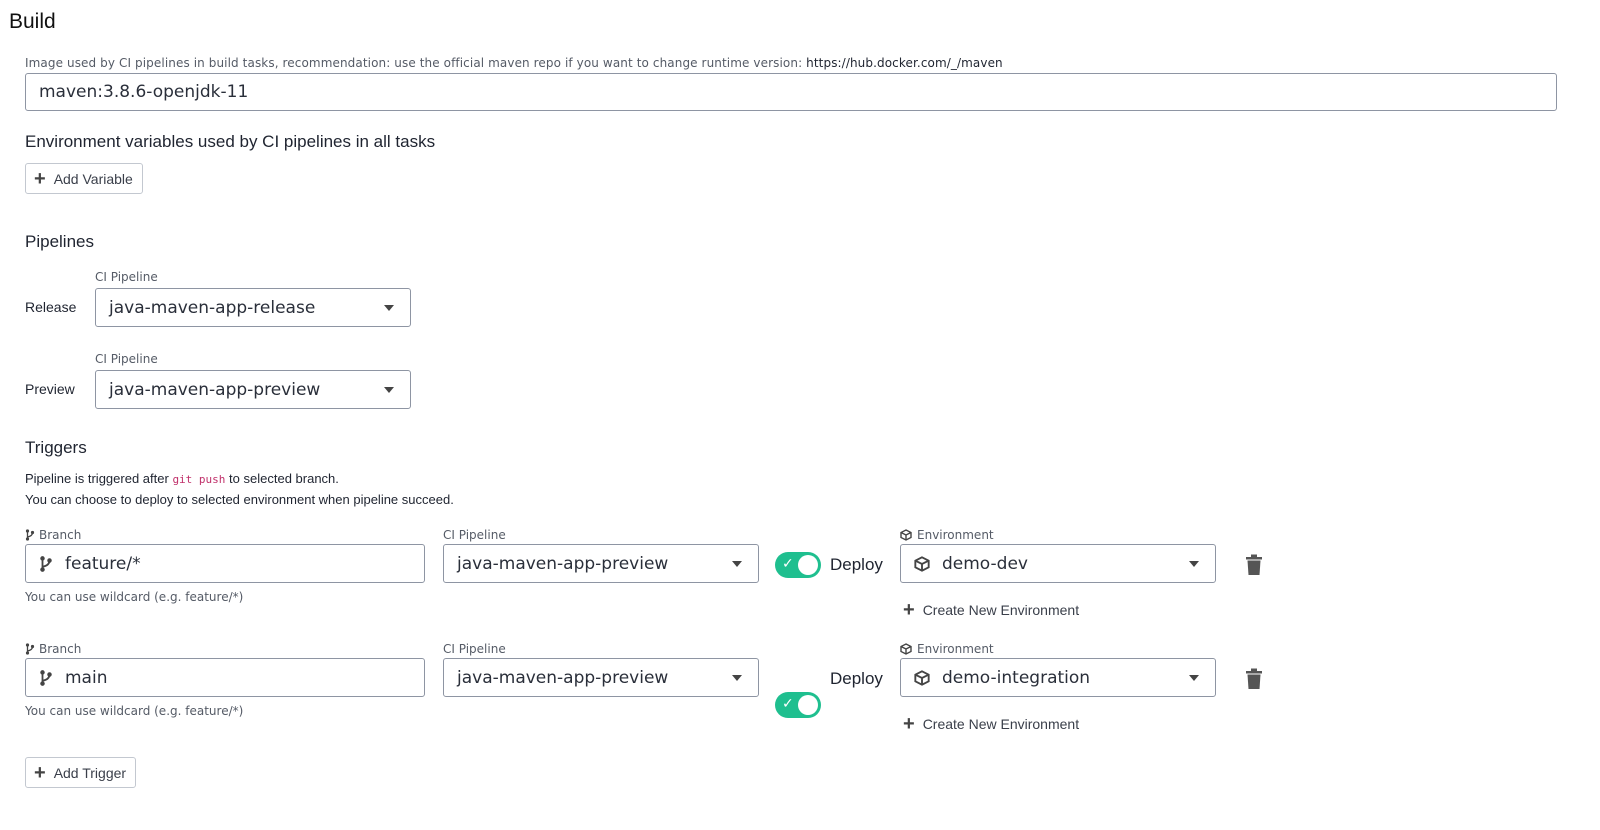 This screenshot has height=830, width=1600. Describe the element at coordinates (103, 563) in the screenshot. I see `branch-value: feature/*` at that location.